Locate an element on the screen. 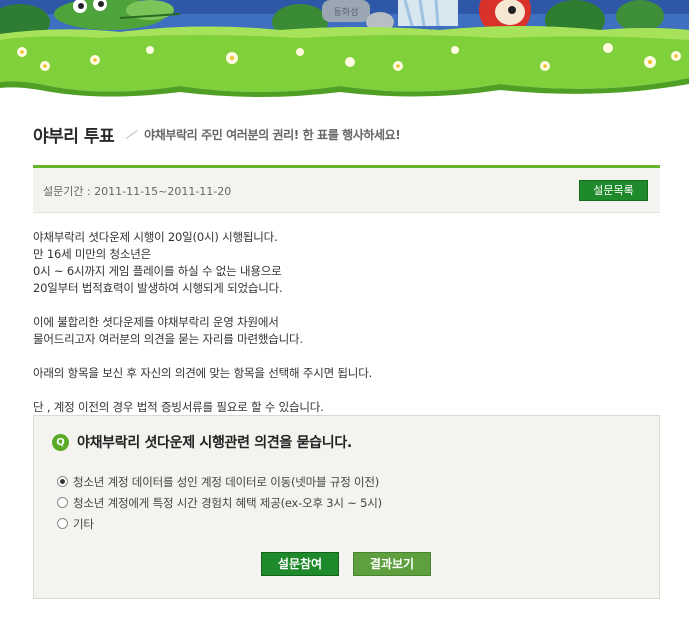 The width and height of the screenshot is (689, 624). description-line: 0시 ~ 6시까지 게임 플레이를 하실 수 없는 내용으로 is located at coordinates (157, 271).